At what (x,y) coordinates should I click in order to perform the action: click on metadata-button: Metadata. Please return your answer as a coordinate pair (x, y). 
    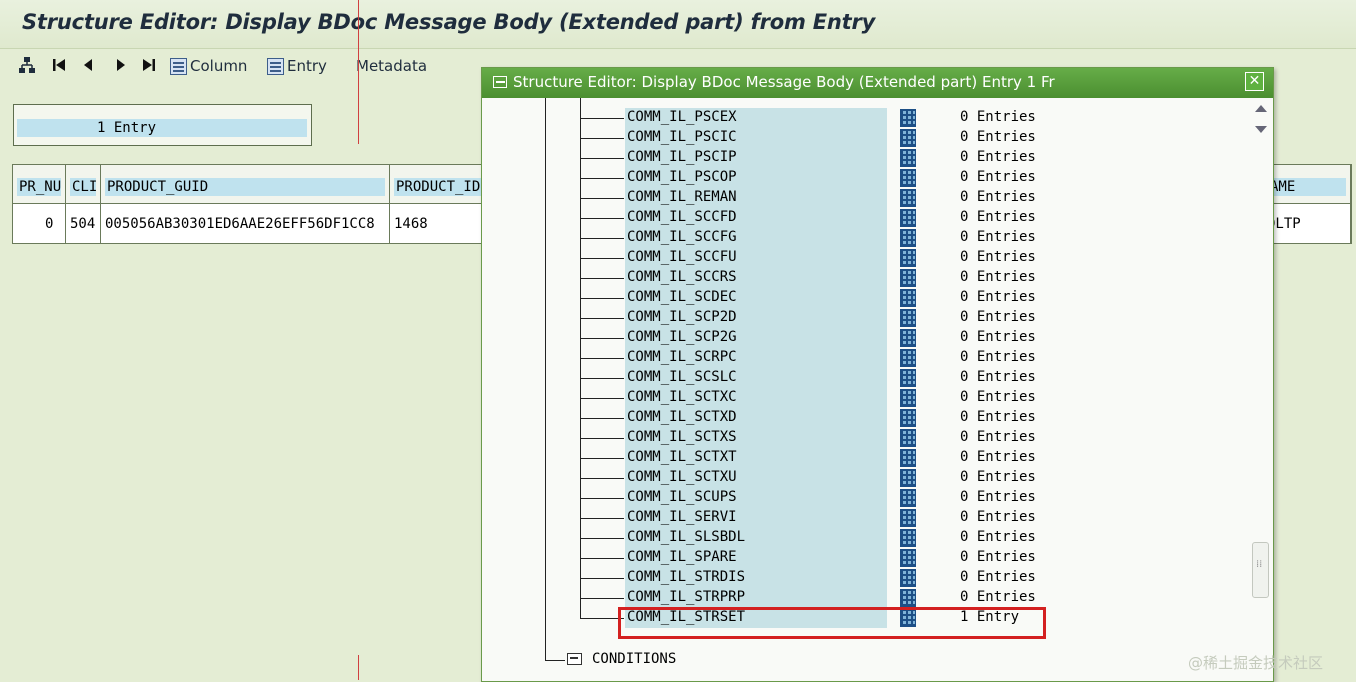
    Looking at the image, I should click on (391, 66).